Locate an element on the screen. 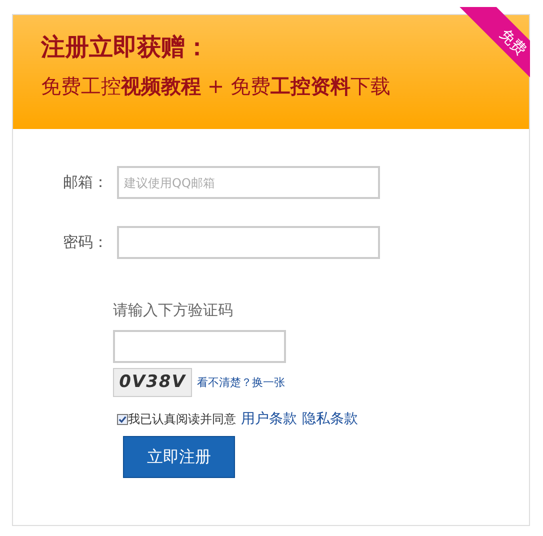 The width and height of the screenshot is (543, 536). captcha-prompt: 请输入下方验证码 is located at coordinates (173, 310).